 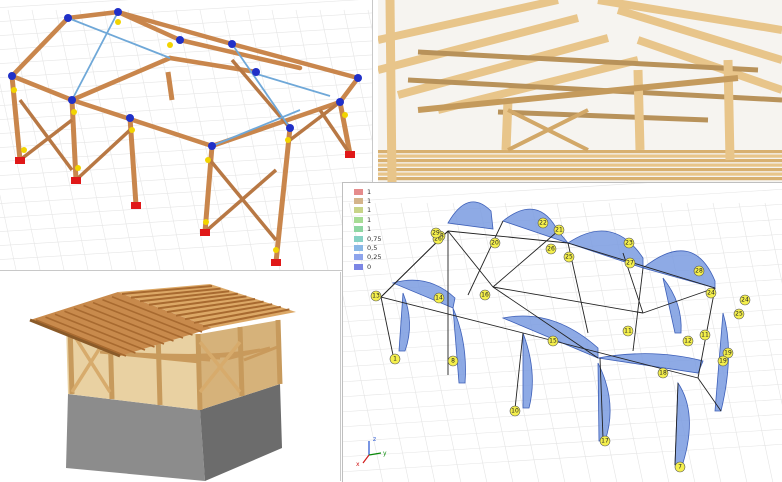 What do you see at coordinates (543, 223) in the screenshot?
I see `node-number: 22` at bounding box center [543, 223].